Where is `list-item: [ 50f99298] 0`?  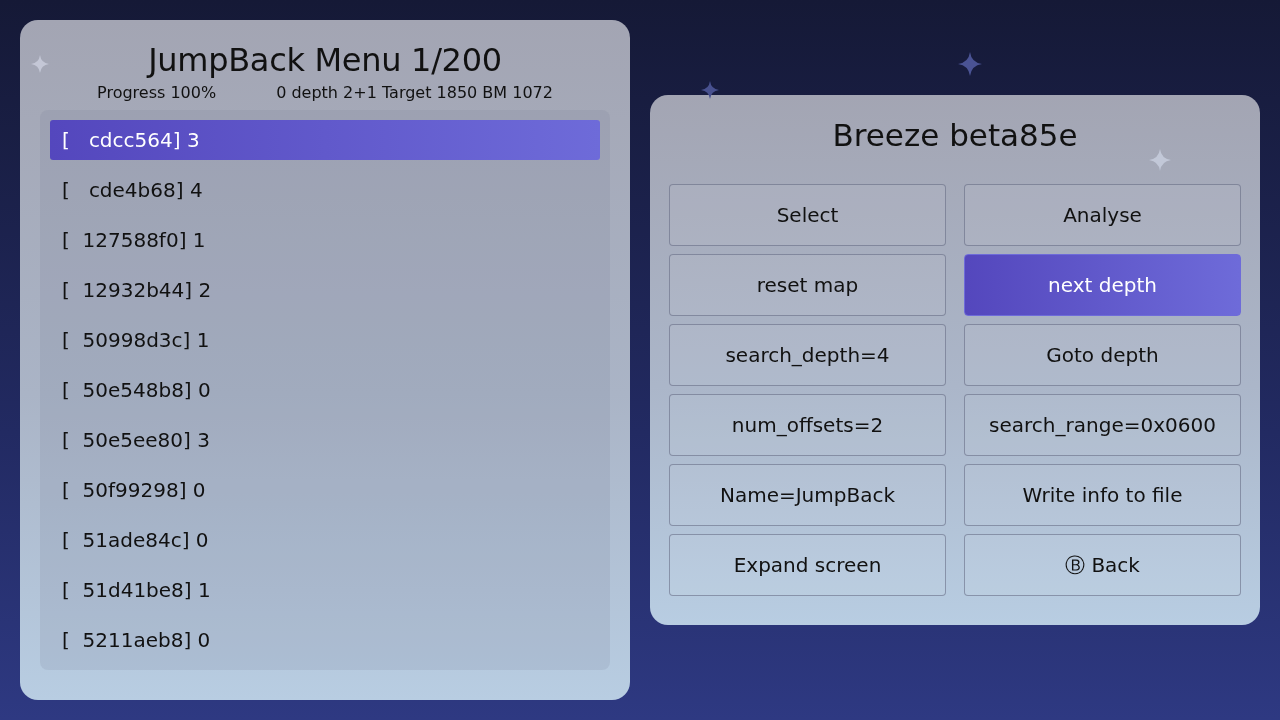 list-item: [ 50f99298] 0 is located at coordinates (325, 490).